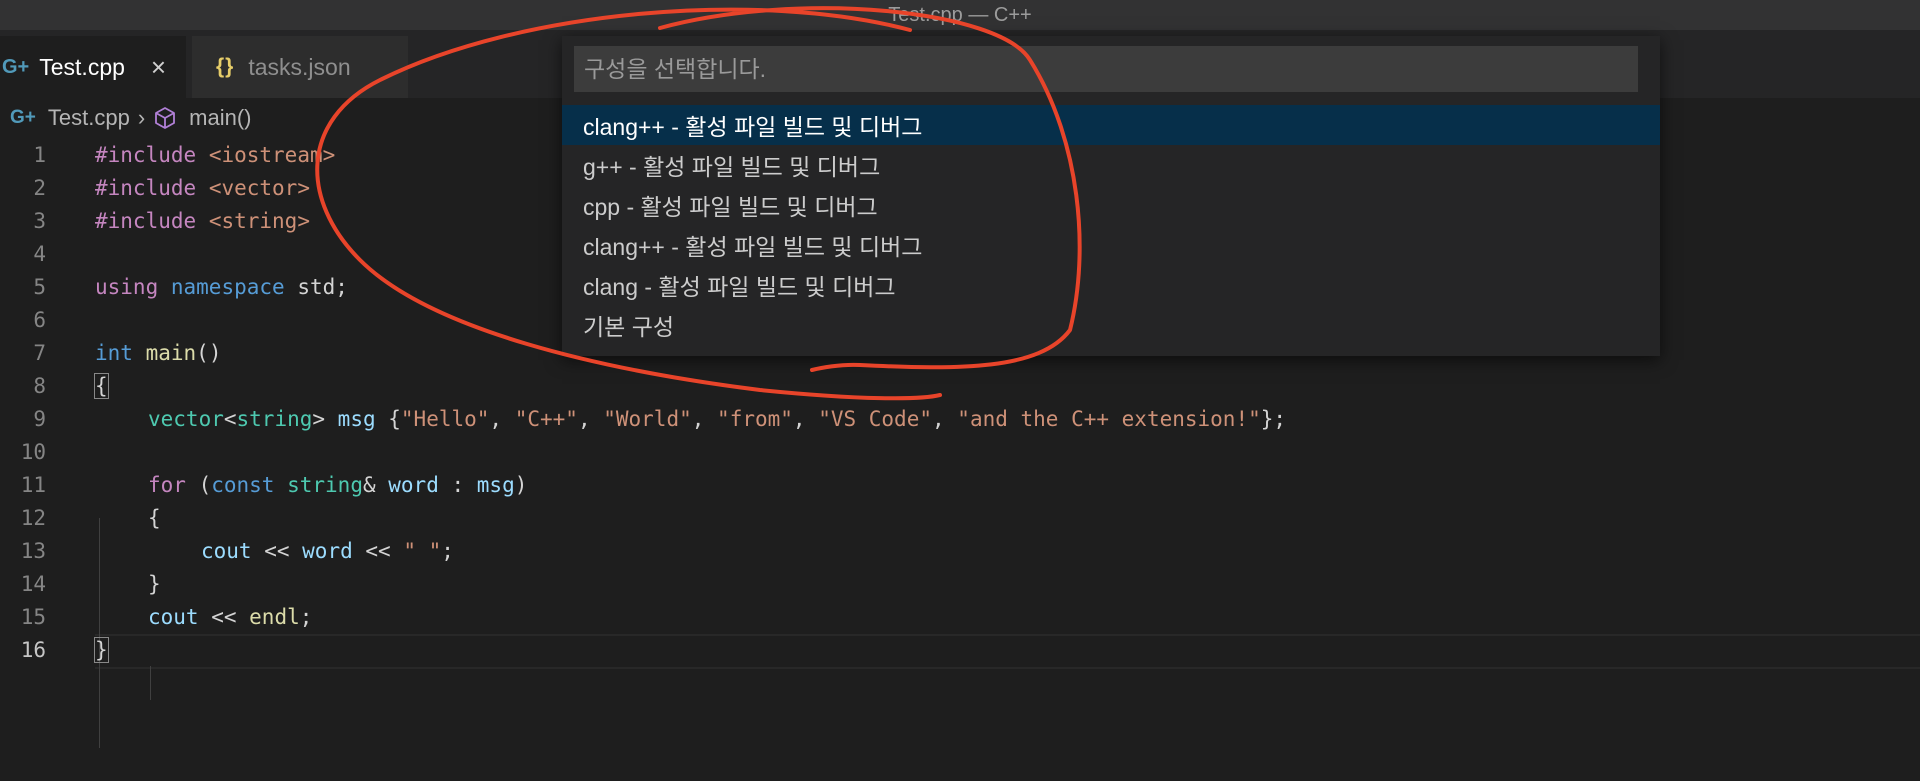 Image resolution: width=1920 pixels, height=781 pixels. Describe the element at coordinates (186, 418) in the screenshot. I see `token: vector` at that location.